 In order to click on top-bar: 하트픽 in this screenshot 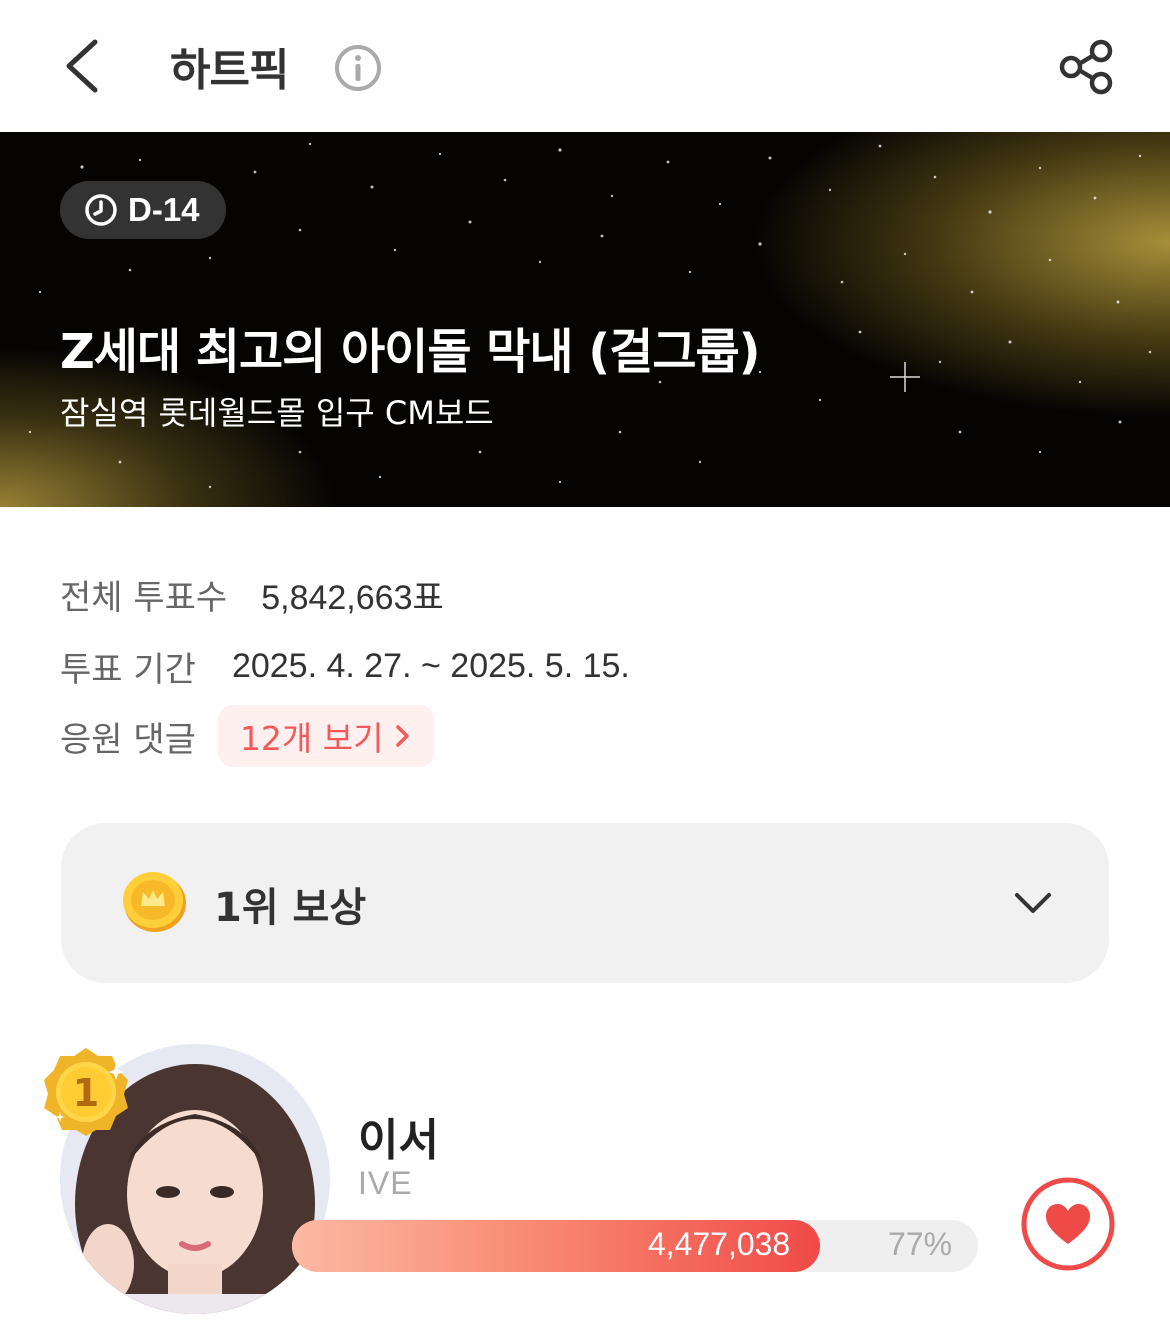, I will do `click(585, 66)`.